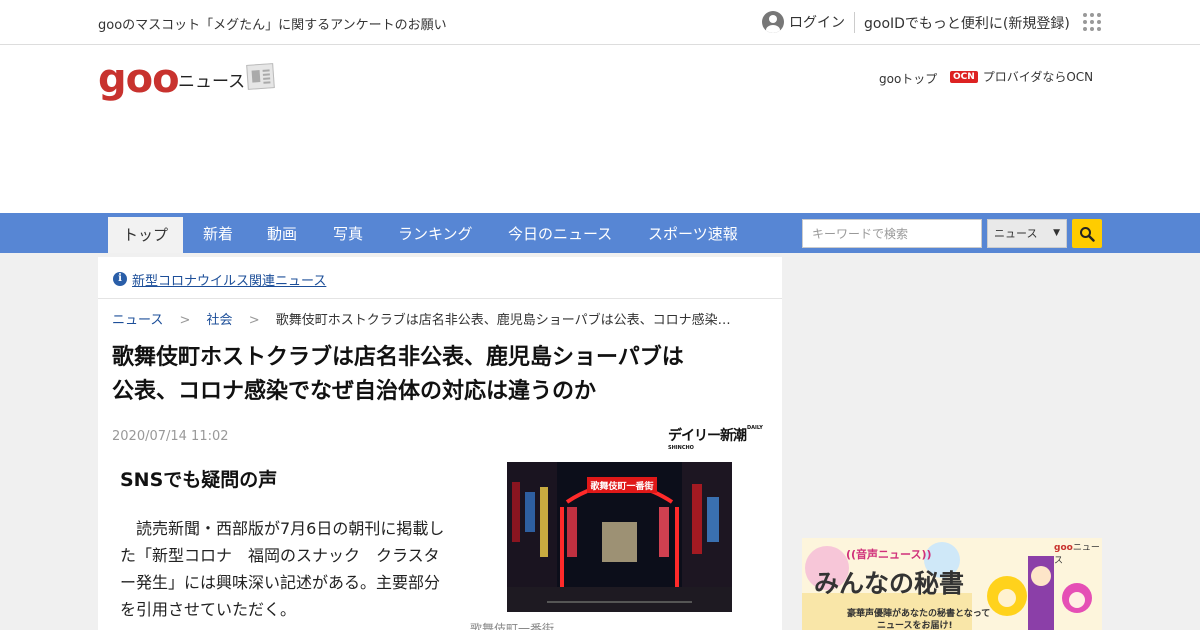 The image size is (1200, 630). Describe the element at coordinates (1092, 22) in the screenshot. I see `apps-grid-icon` at that location.